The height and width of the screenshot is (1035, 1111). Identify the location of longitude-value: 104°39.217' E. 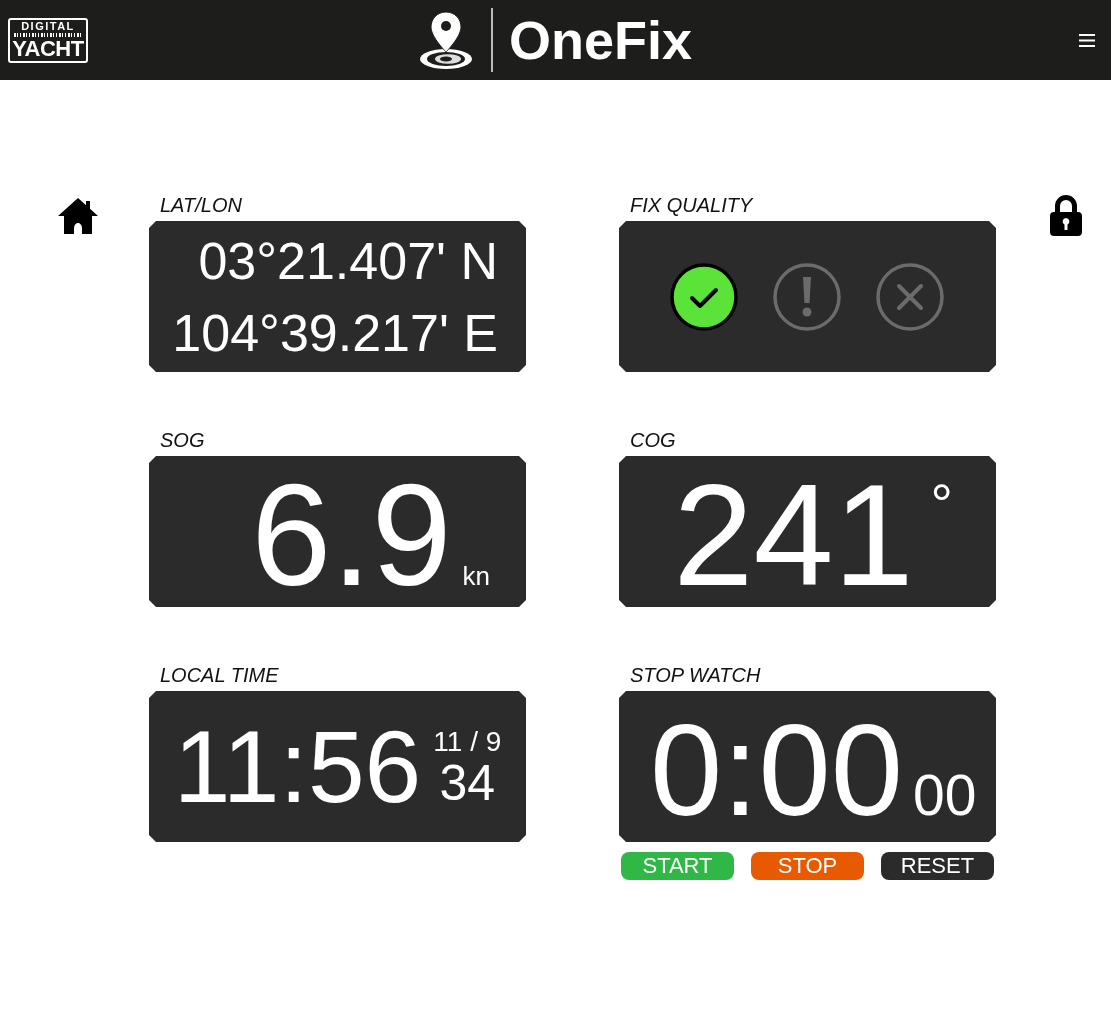
(335, 333).